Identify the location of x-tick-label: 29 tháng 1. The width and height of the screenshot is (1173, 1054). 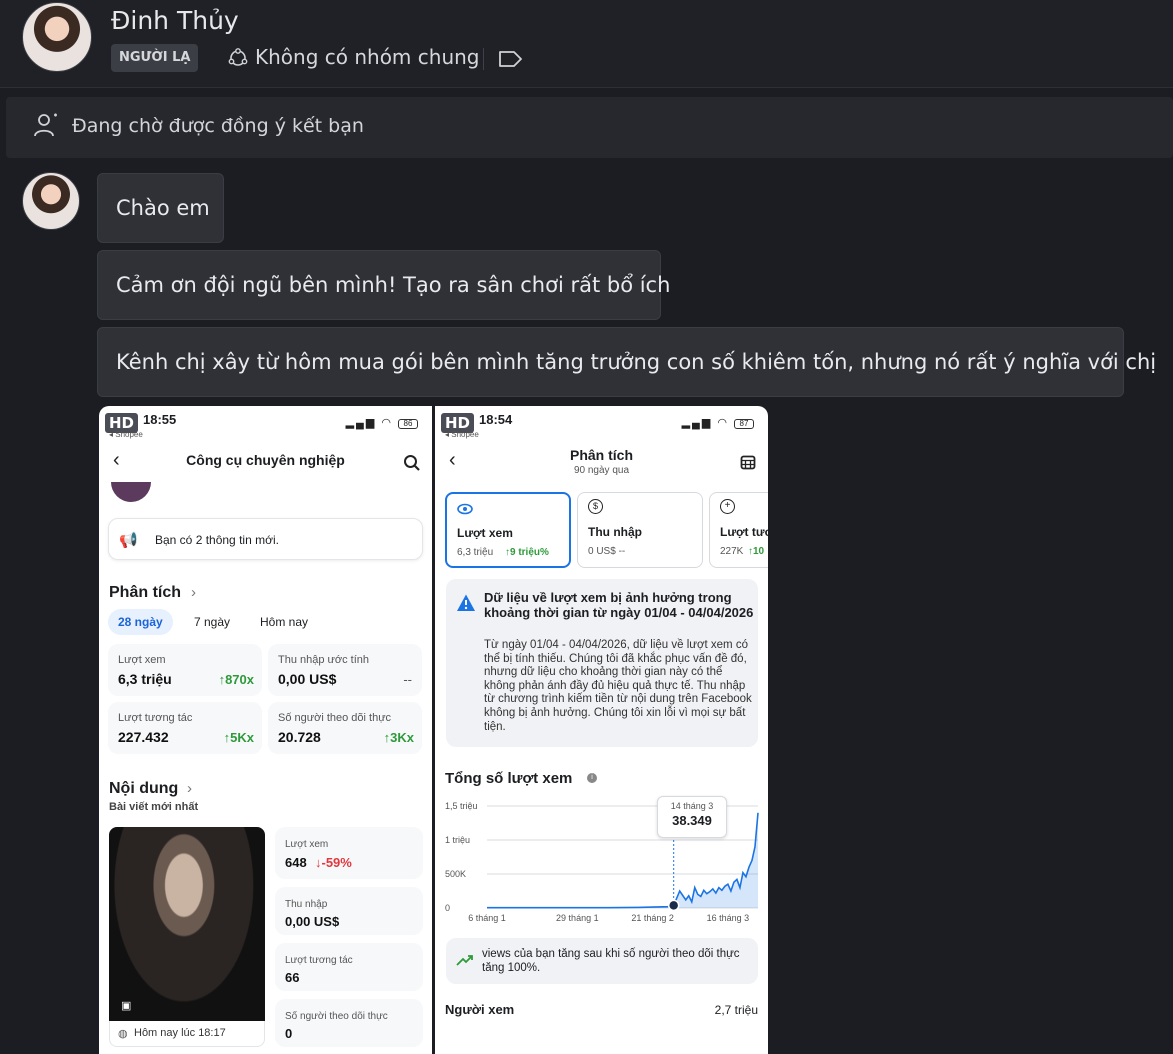
(577, 918).